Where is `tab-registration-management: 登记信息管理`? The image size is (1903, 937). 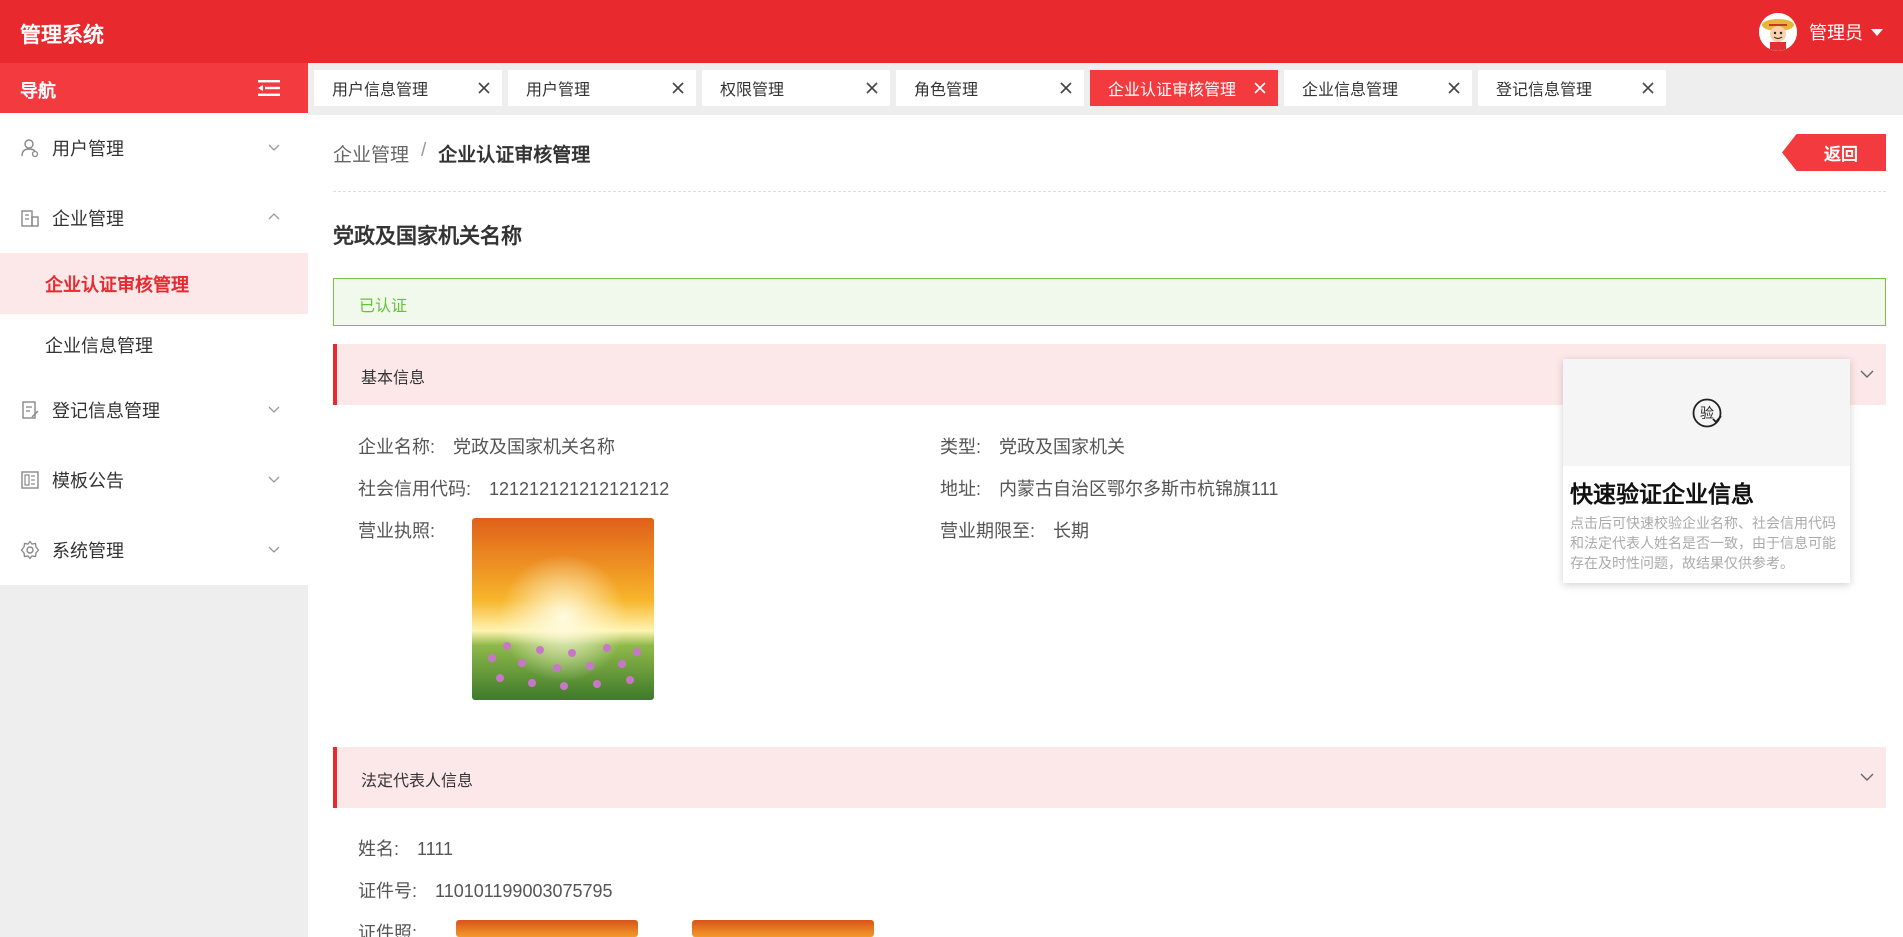
tab-registration-management: 登记信息管理 is located at coordinates (1572, 88).